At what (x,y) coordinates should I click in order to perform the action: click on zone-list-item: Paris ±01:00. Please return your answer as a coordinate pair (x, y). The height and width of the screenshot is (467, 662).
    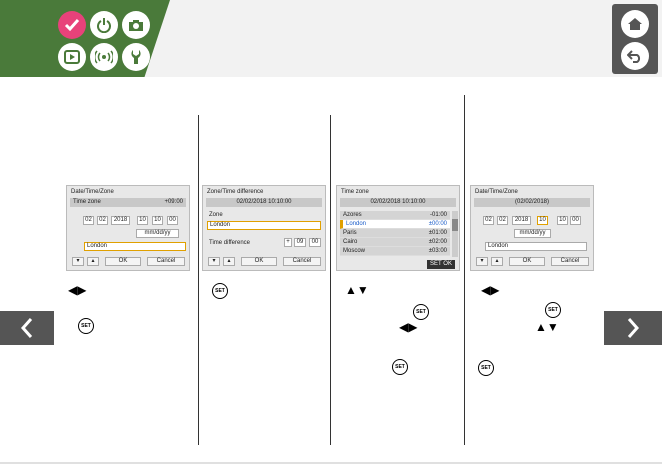
    Looking at the image, I should click on (395, 233).